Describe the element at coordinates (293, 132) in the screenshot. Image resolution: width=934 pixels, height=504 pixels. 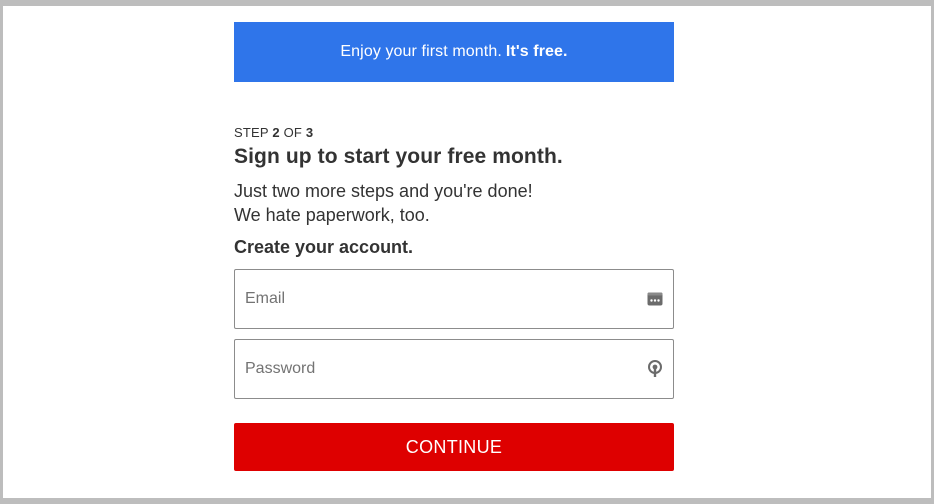
I see `step-of: OF` at that location.